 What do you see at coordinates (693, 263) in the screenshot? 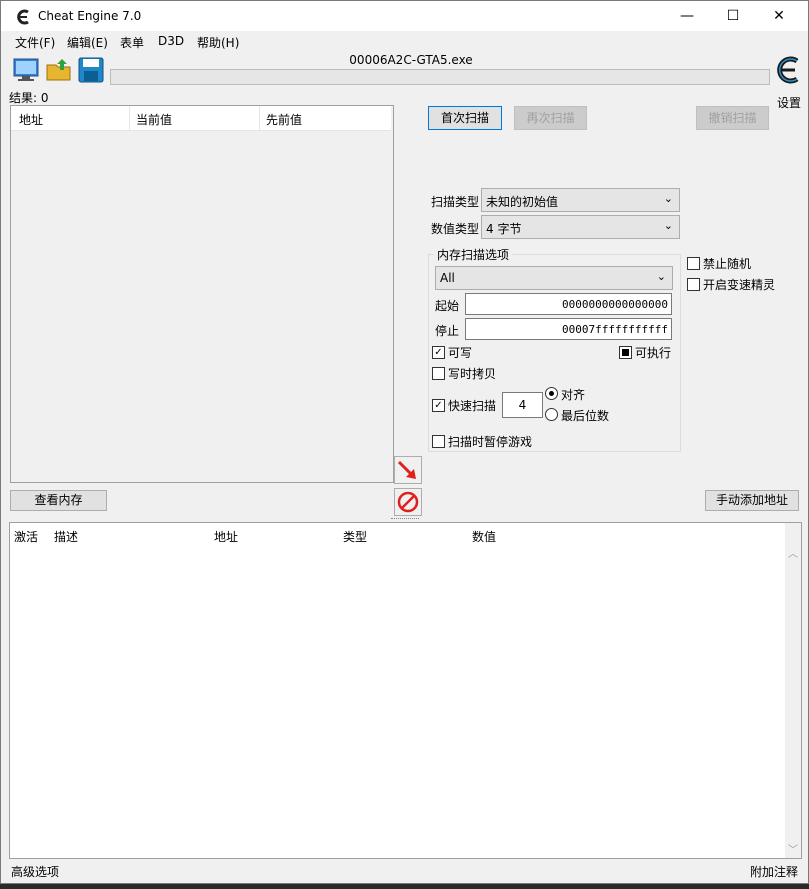
I see `disable-random-checkbox` at bounding box center [693, 263].